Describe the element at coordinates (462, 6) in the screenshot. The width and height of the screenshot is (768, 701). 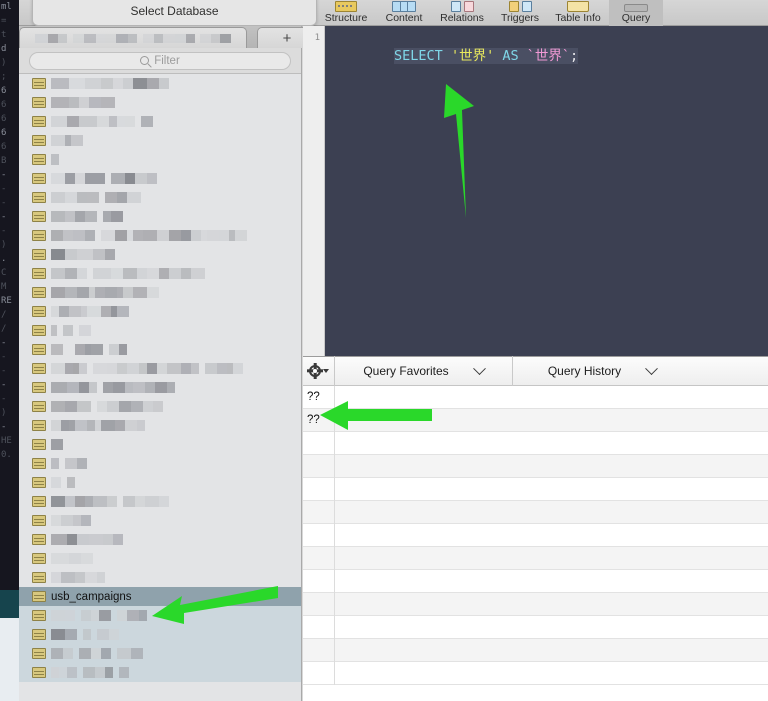
I see `relations-icon` at that location.